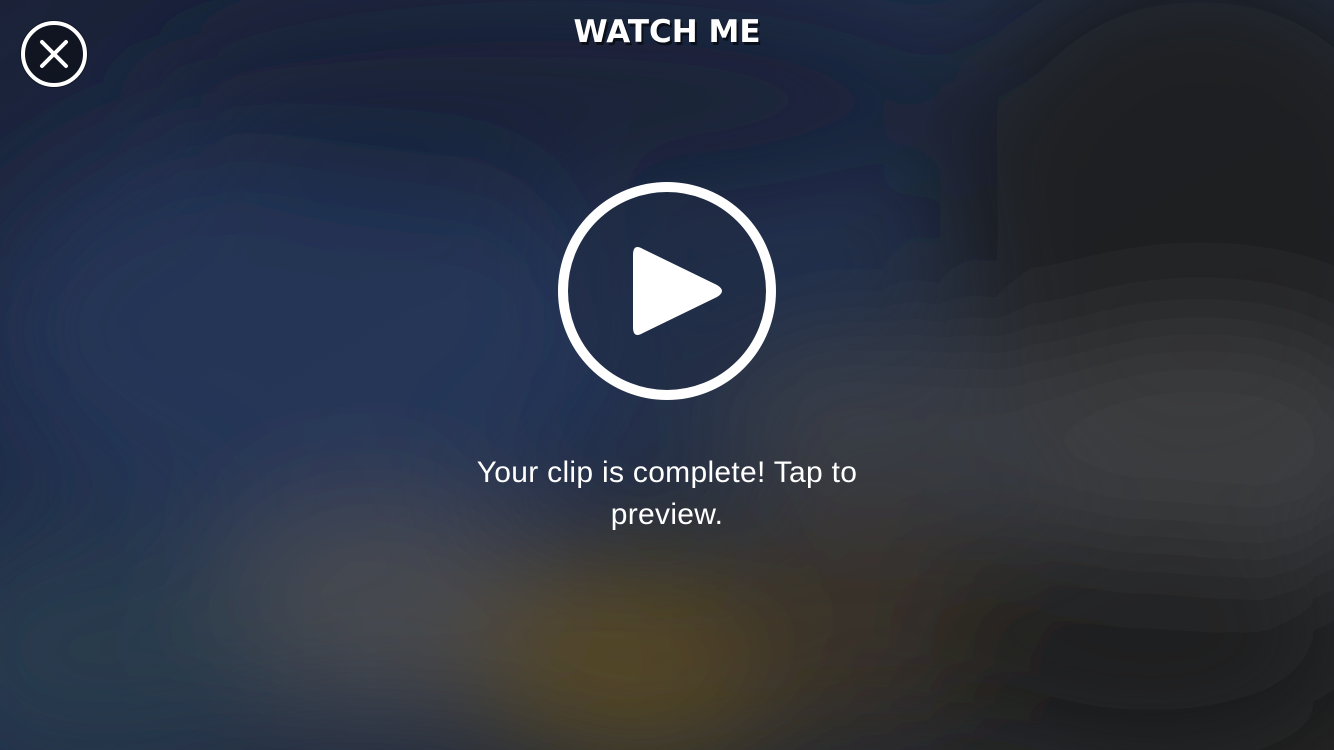 Image resolution: width=1334 pixels, height=750 pixels. What do you see at coordinates (667, 32) in the screenshot?
I see `page-title: WATCH ME` at bounding box center [667, 32].